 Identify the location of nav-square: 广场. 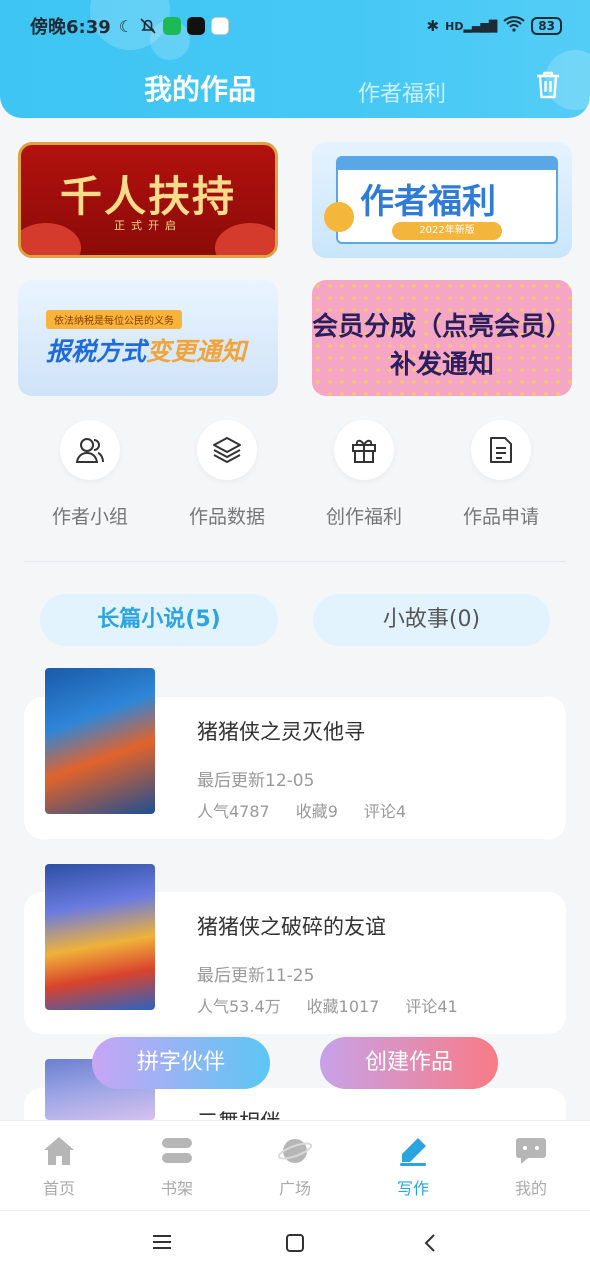
(295, 1166).